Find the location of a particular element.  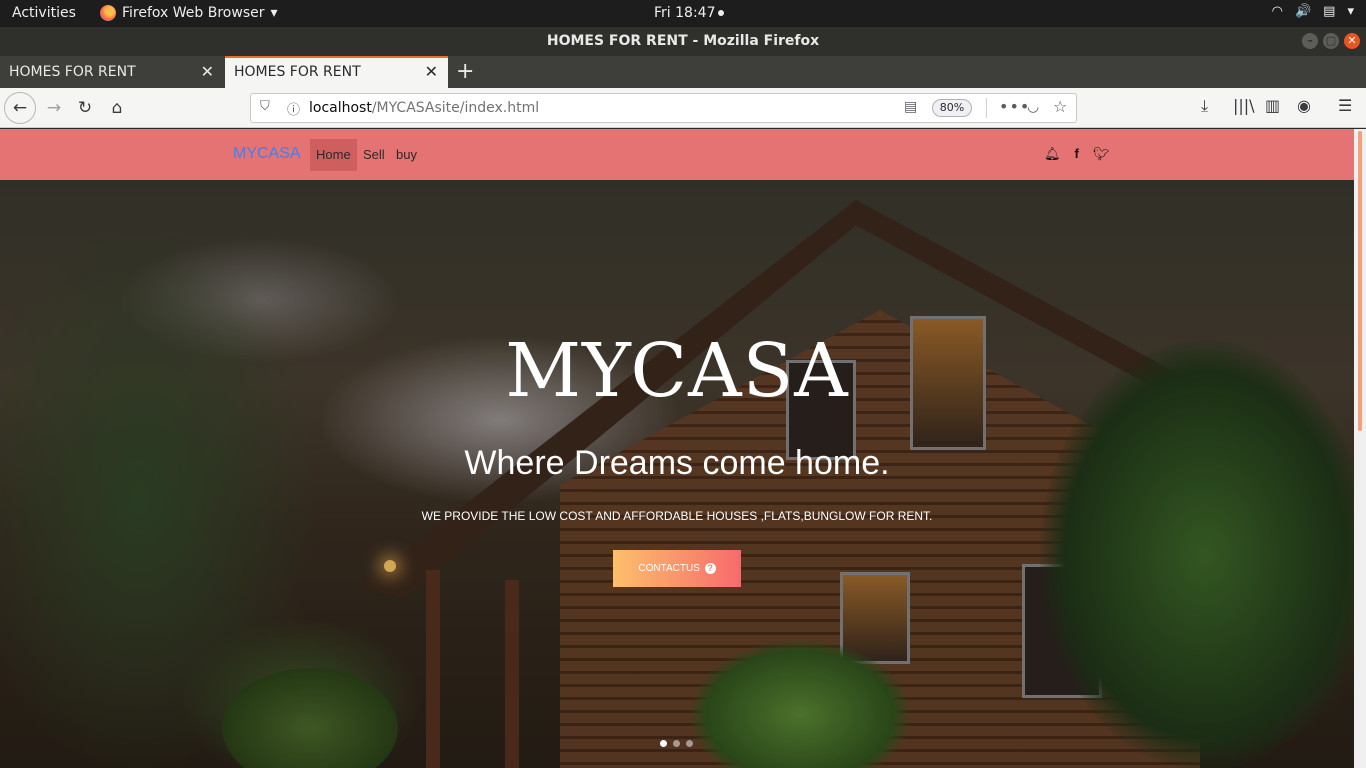

url-host: localhost is located at coordinates (340, 108).